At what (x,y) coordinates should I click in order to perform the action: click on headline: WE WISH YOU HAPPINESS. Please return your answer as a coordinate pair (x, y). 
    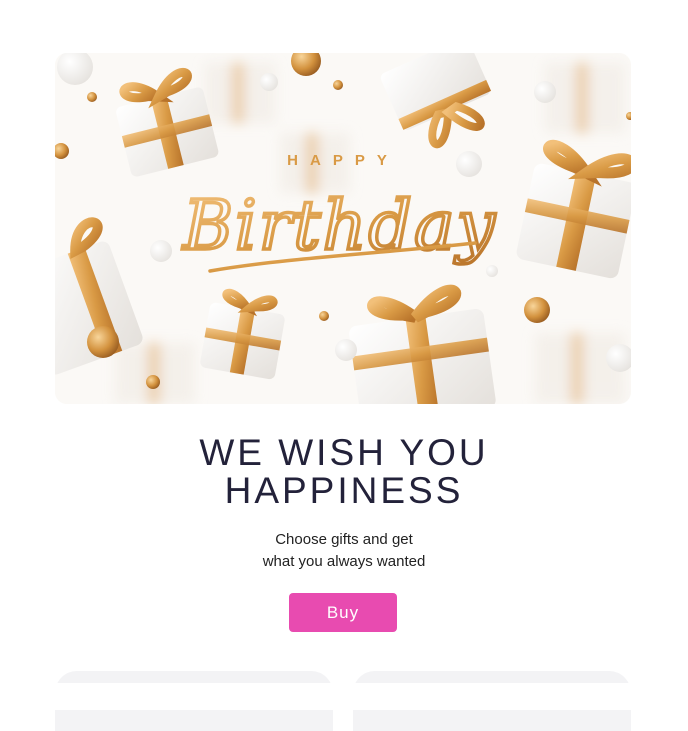
    Looking at the image, I should click on (344, 472).